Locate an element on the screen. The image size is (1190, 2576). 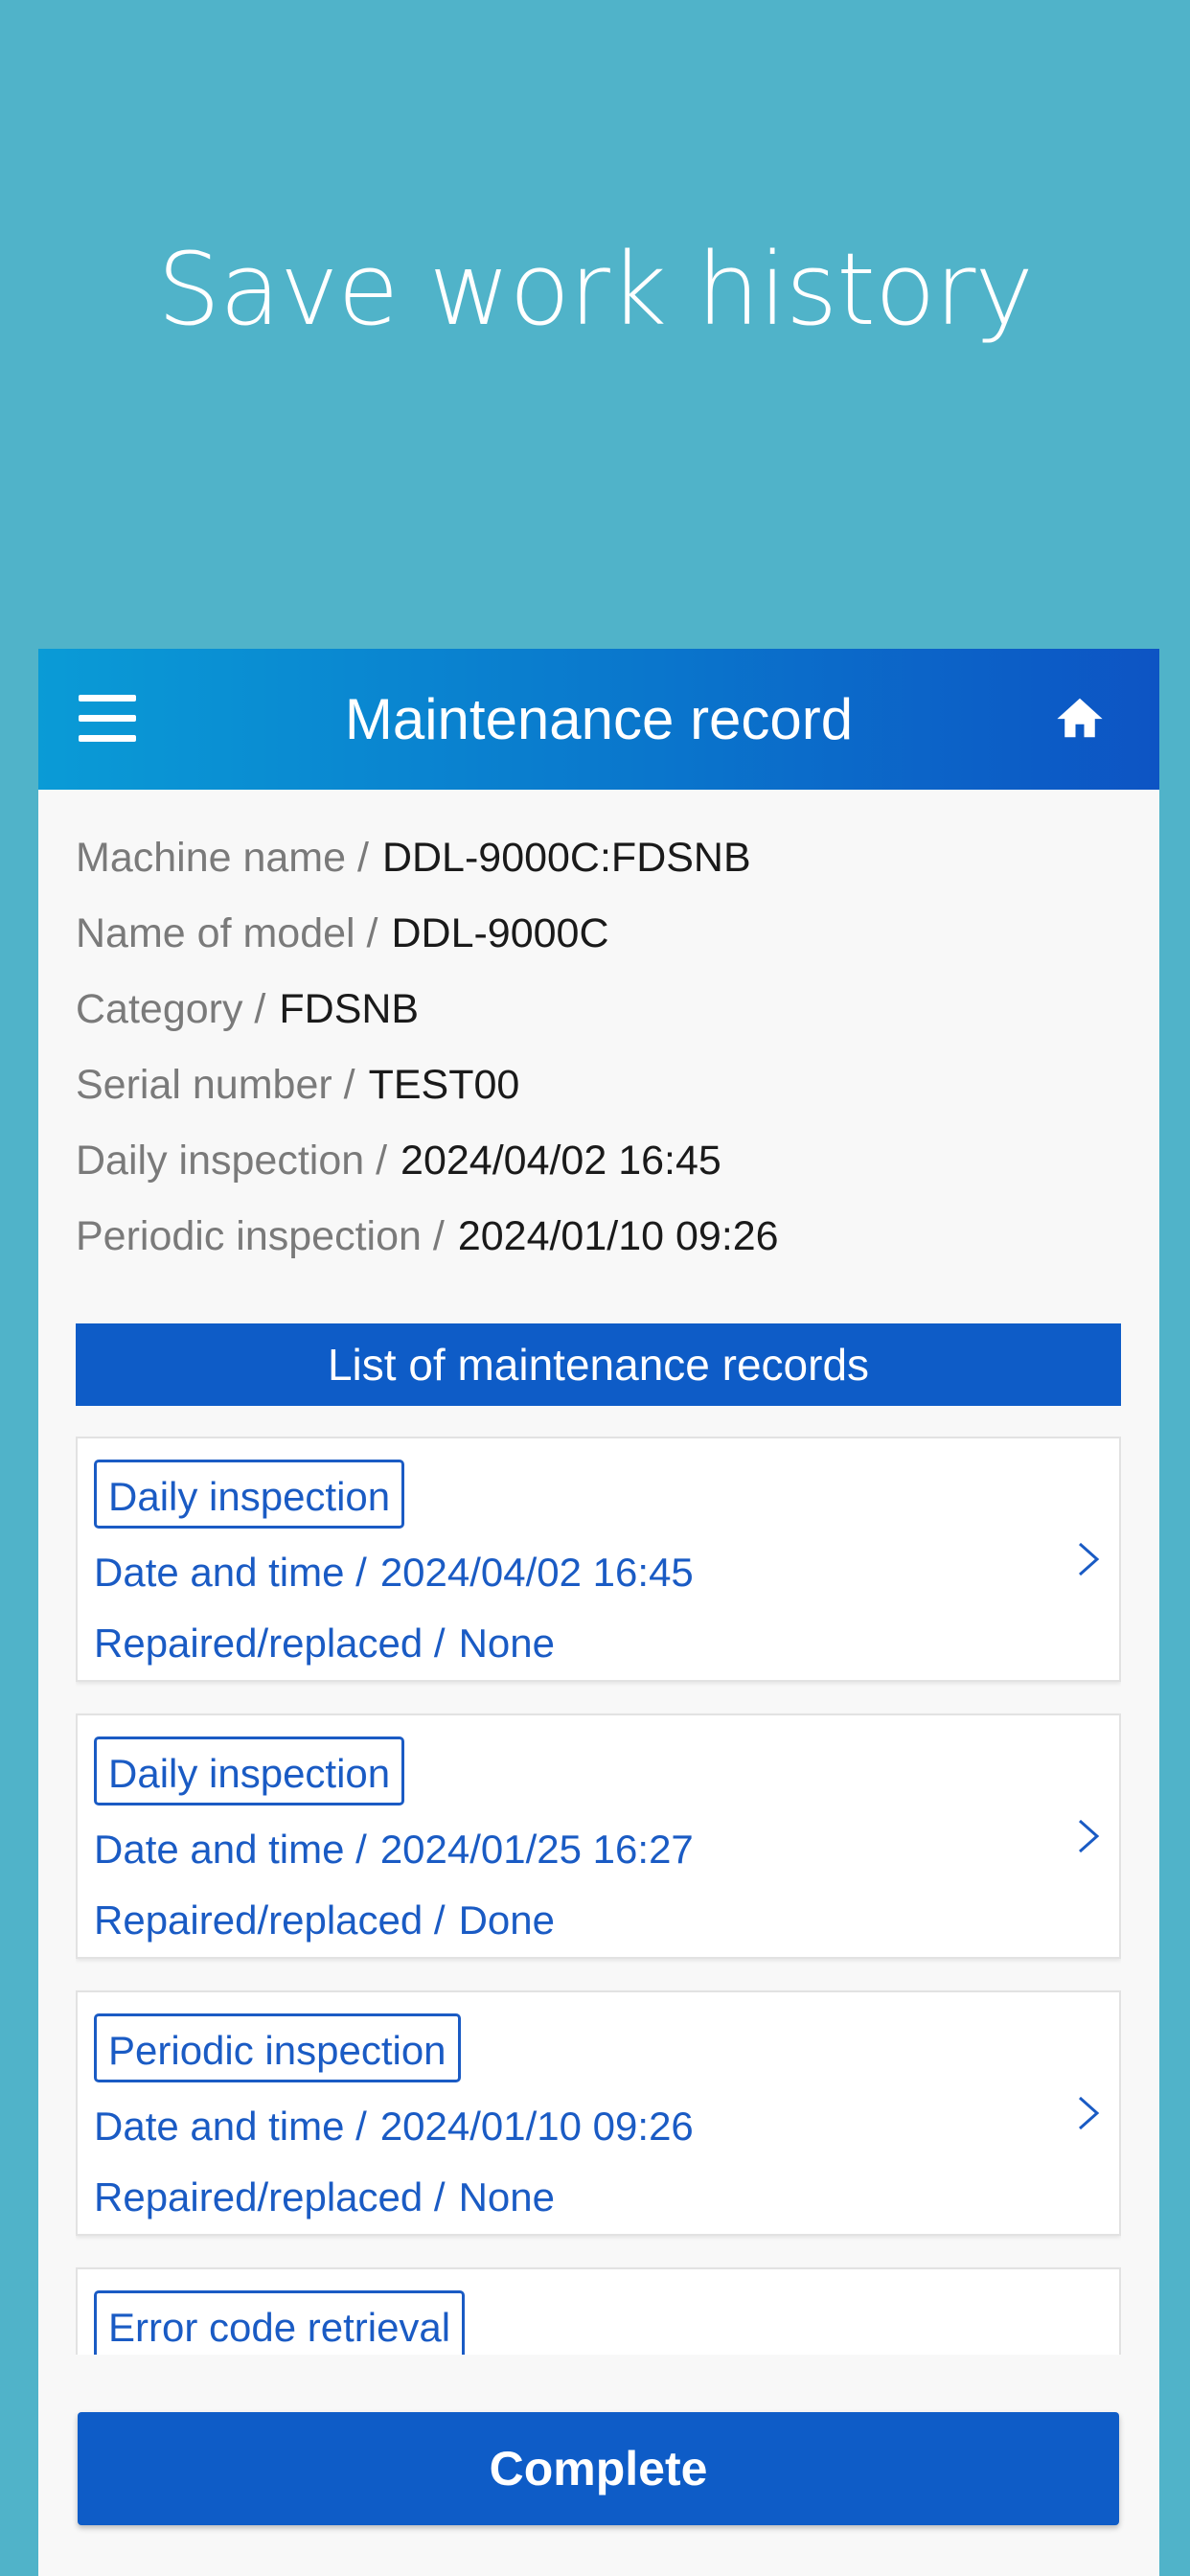
record-datetime-value: 2024/04/02 16:45 is located at coordinates (537, 1572).